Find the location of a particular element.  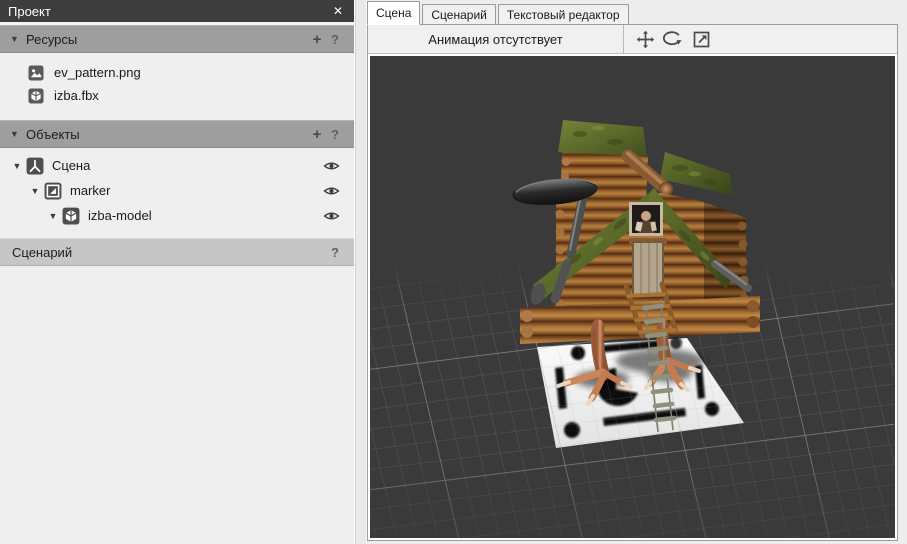

tree-item-scene: ▼ Сцена is located at coordinates (177, 165).